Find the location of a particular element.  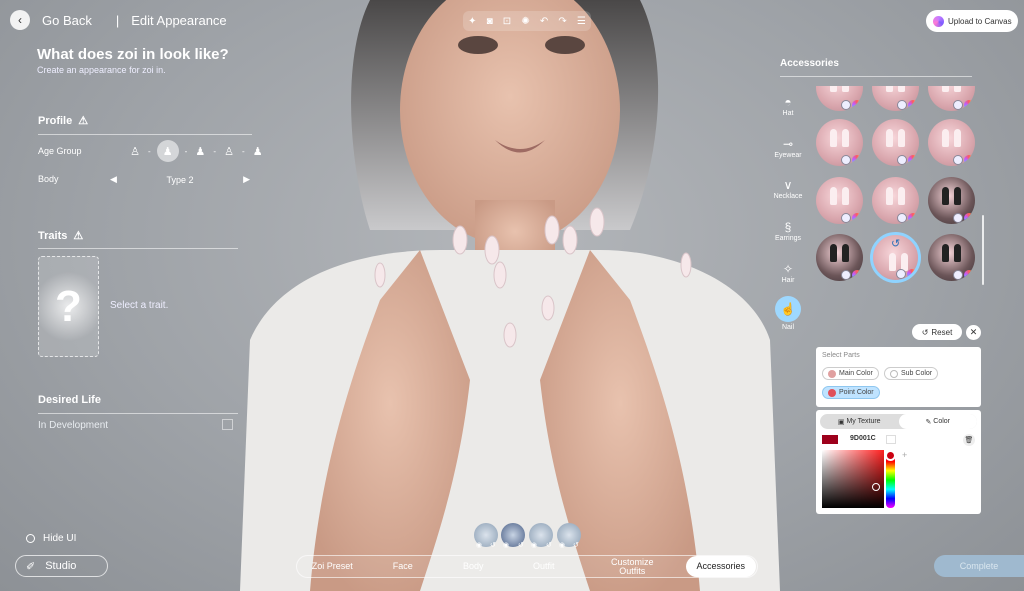

prev-arrow-icon: ◀ is located at coordinates (113, 179).